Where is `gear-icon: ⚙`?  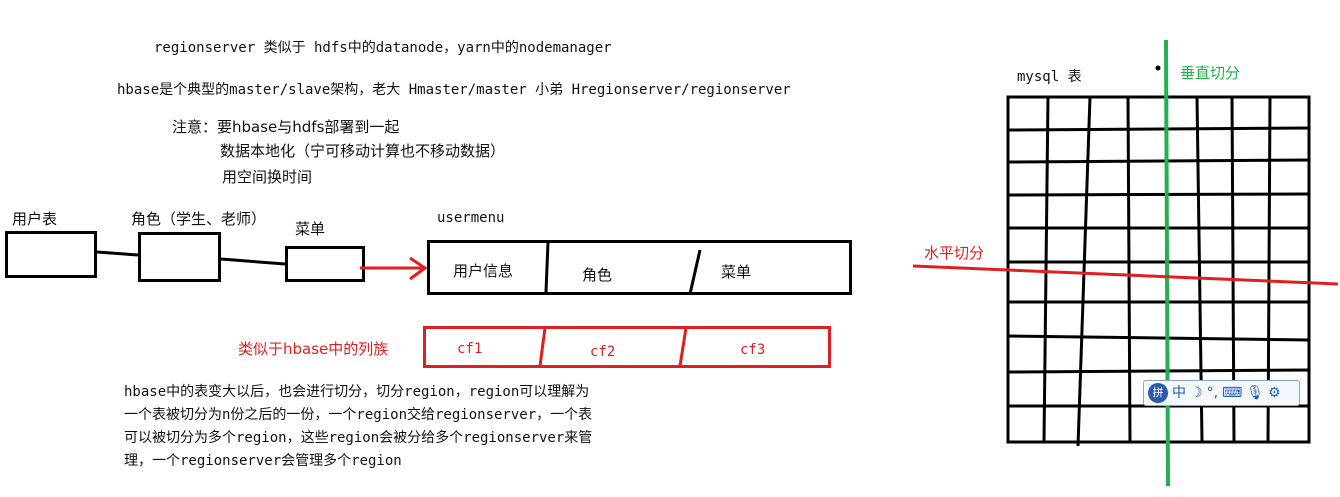 gear-icon: ⚙ is located at coordinates (1274, 393).